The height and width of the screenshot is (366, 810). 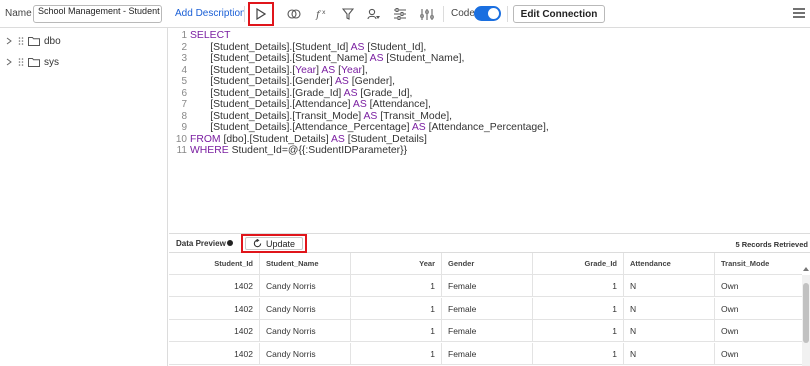 I want to click on add-description-link: Add Description, so click(x=210, y=13).